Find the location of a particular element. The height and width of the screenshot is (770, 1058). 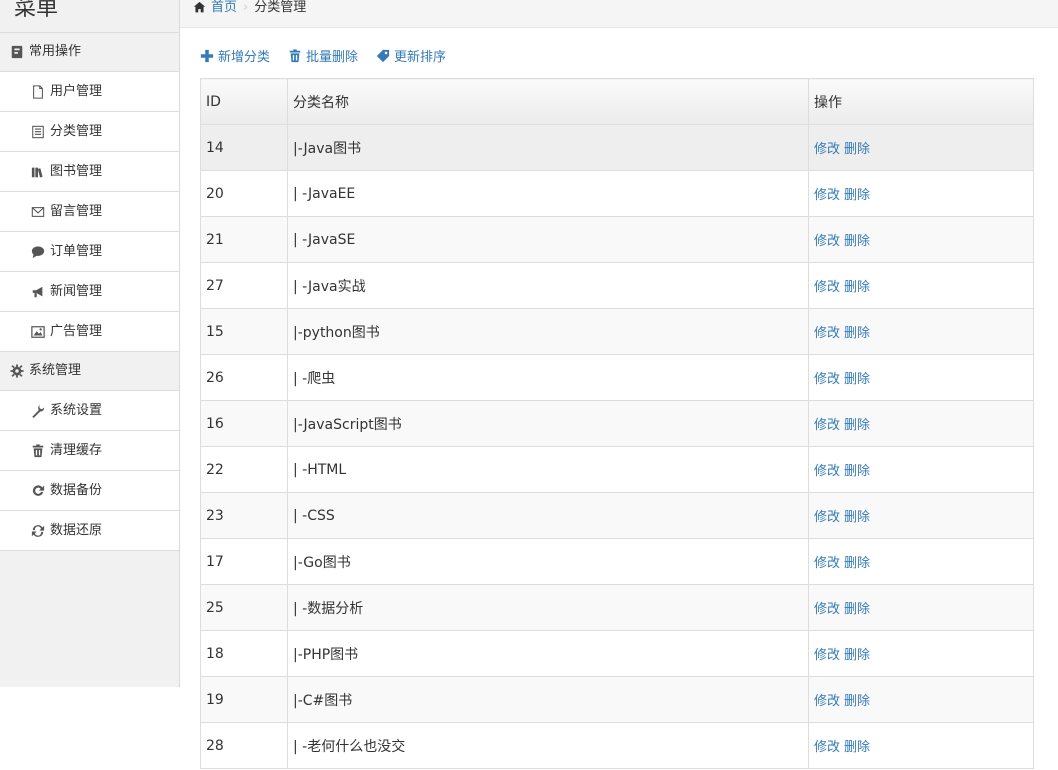

category-name: |-Go图书 is located at coordinates (548, 561).